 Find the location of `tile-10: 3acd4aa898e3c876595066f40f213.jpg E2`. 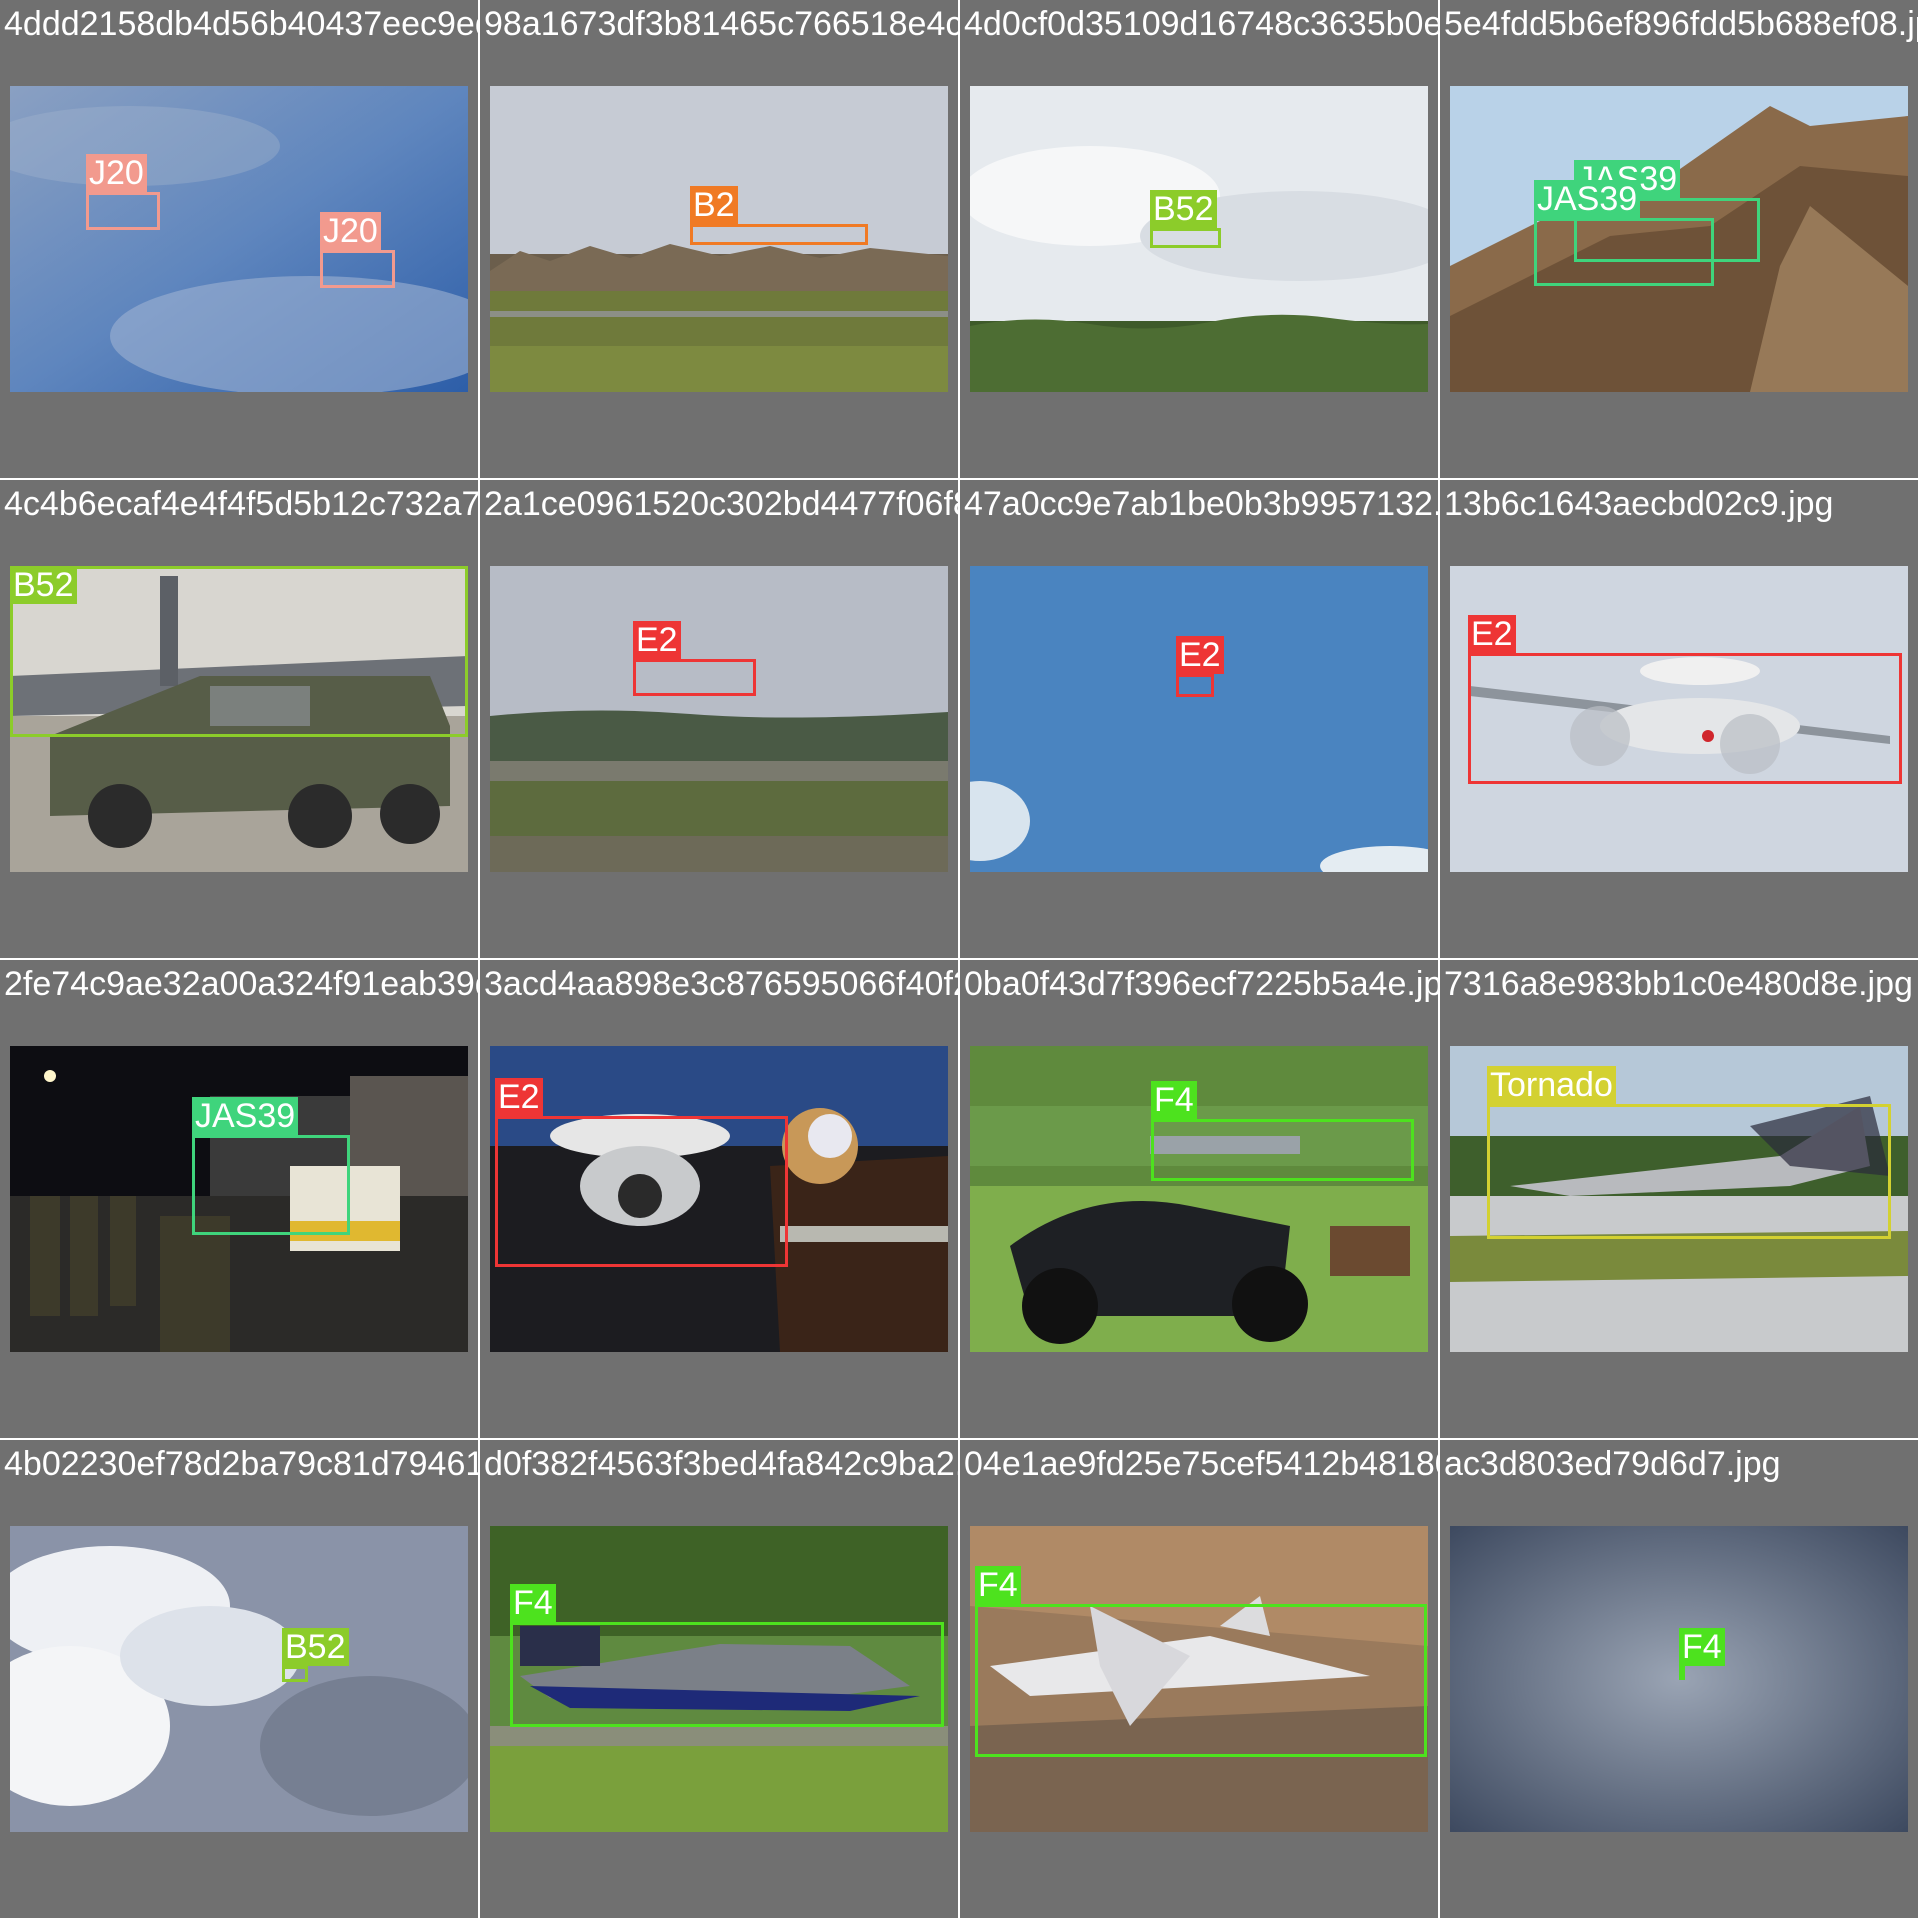

tile-10: 3acd4aa898e3c876595066f40f213.jpg E2 is located at coordinates (719, 1199).